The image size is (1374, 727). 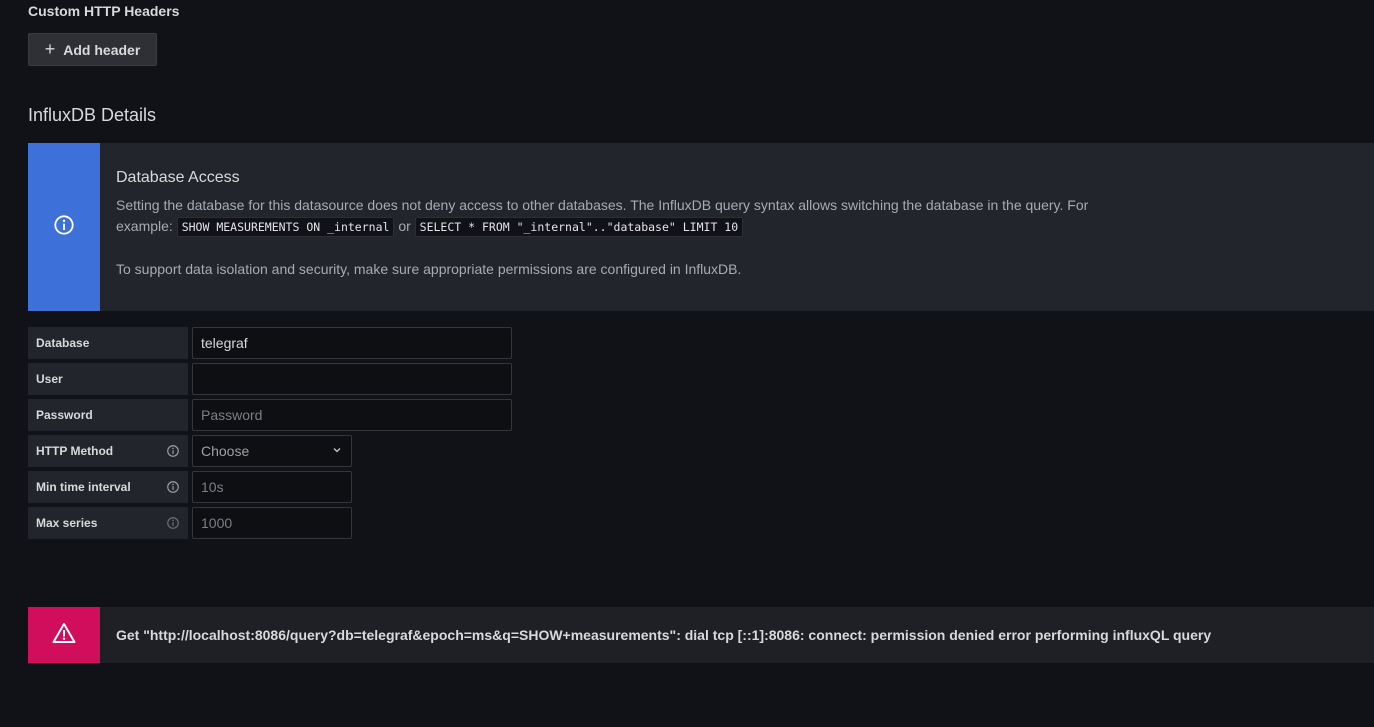 What do you see at coordinates (272, 487) in the screenshot?
I see `min-time-interval-input` at bounding box center [272, 487].